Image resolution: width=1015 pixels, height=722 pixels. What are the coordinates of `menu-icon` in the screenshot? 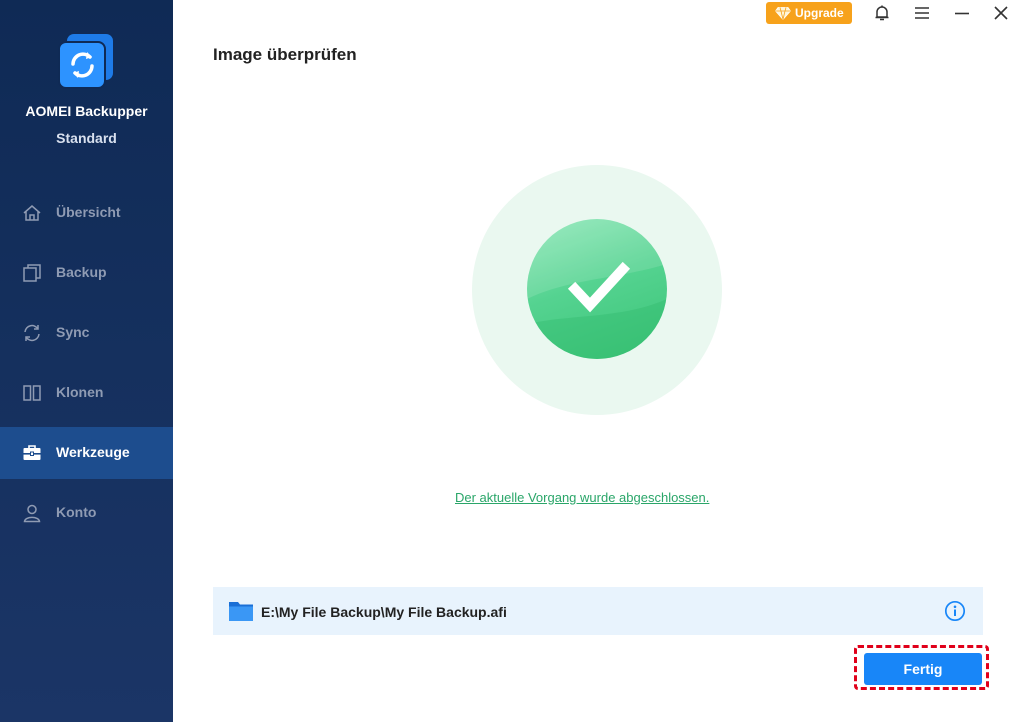 It's located at (922, 13).